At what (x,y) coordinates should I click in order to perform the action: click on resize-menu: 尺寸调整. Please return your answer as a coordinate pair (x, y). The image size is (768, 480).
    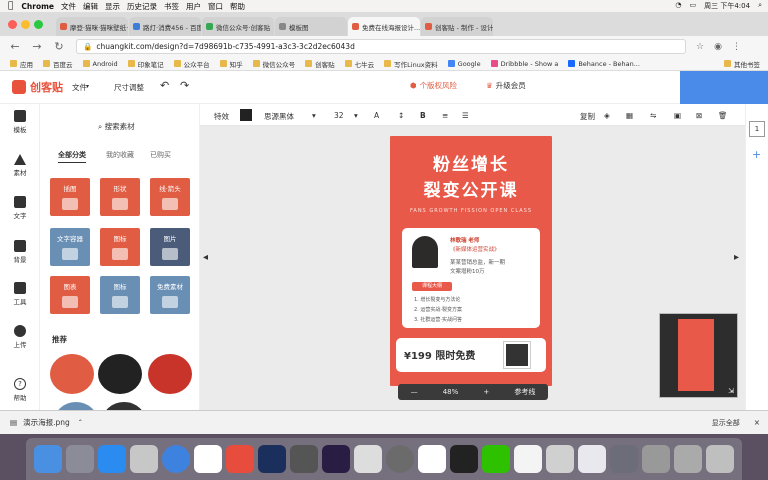
    Looking at the image, I should click on (129, 87).